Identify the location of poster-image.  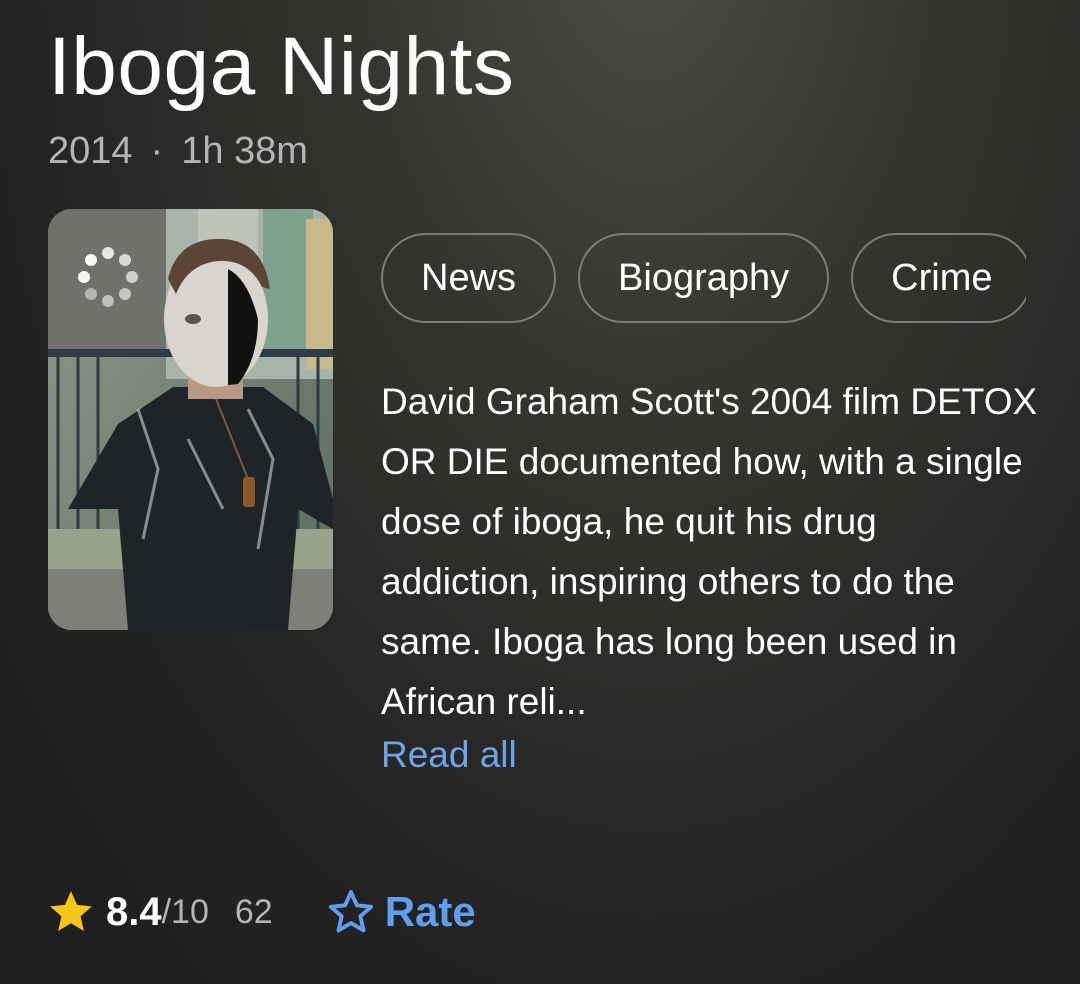
(190, 419).